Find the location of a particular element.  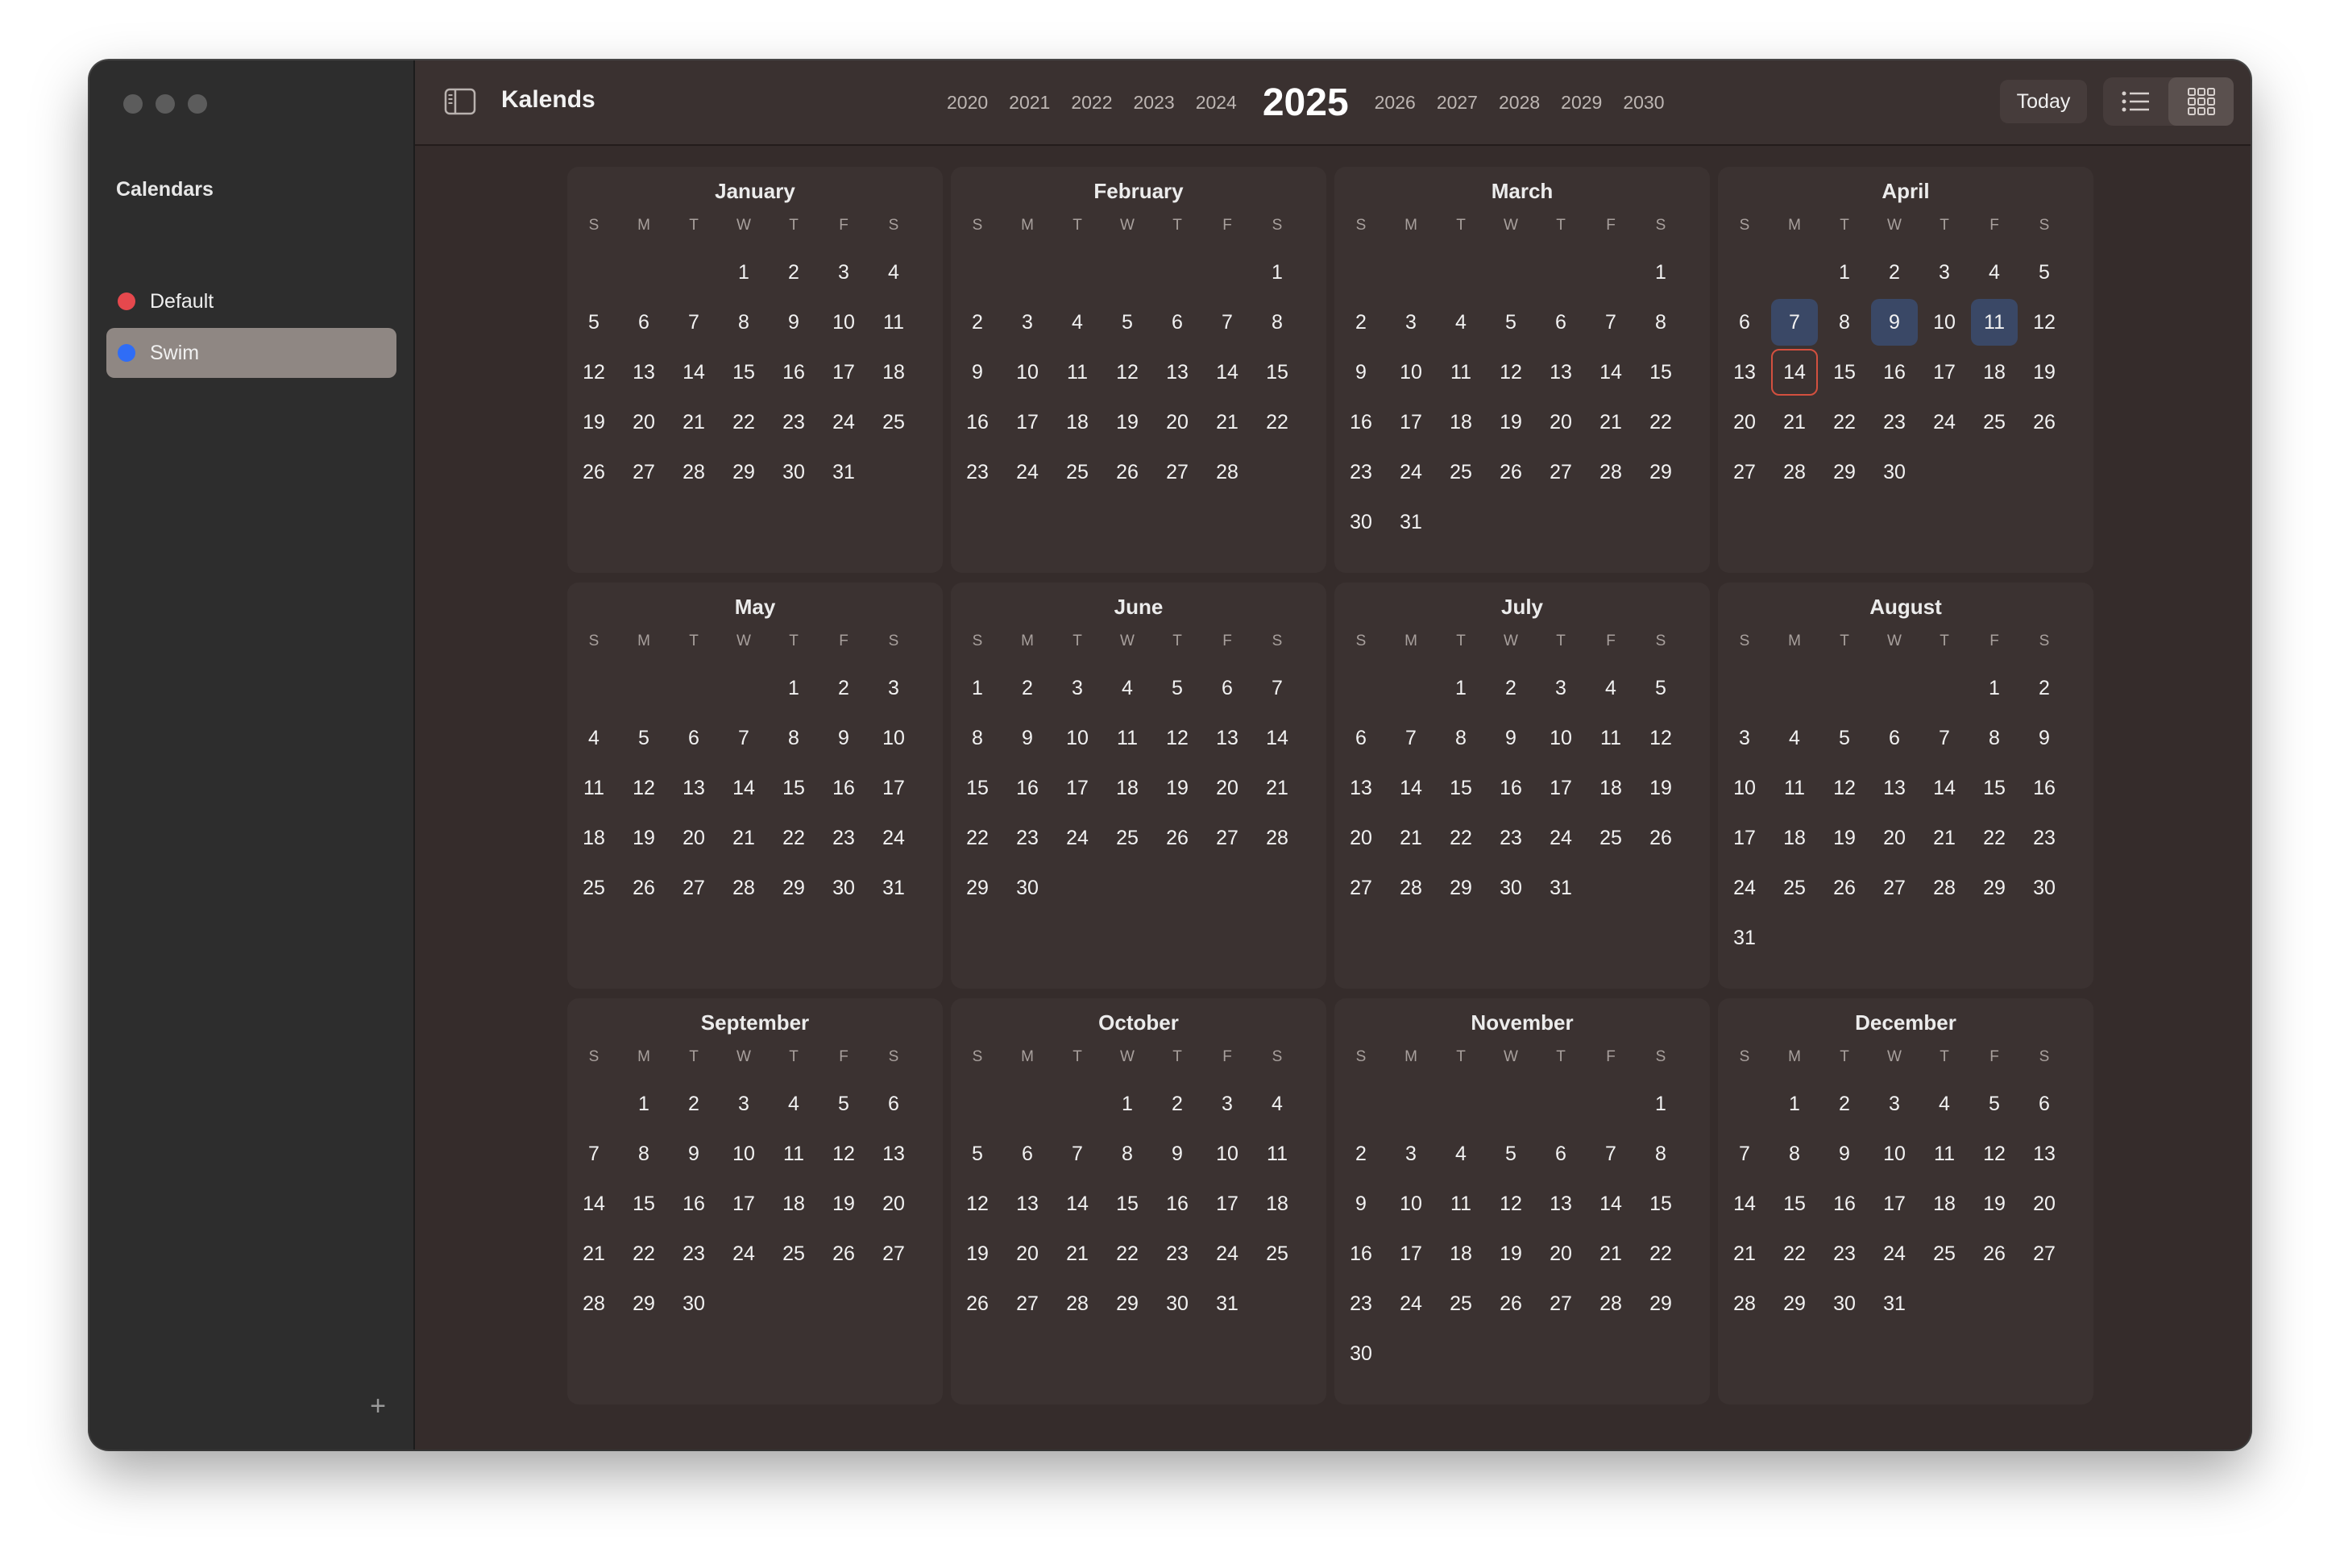

day-cell: 7 is located at coordinates (1411, 738).